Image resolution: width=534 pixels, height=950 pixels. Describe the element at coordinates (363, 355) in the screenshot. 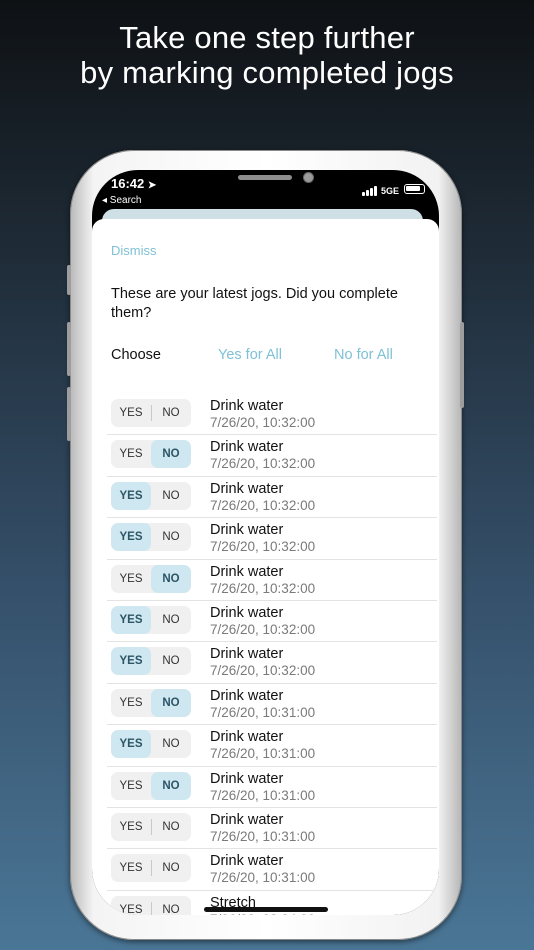

I see `no-for-all-button: No for All` at that location.